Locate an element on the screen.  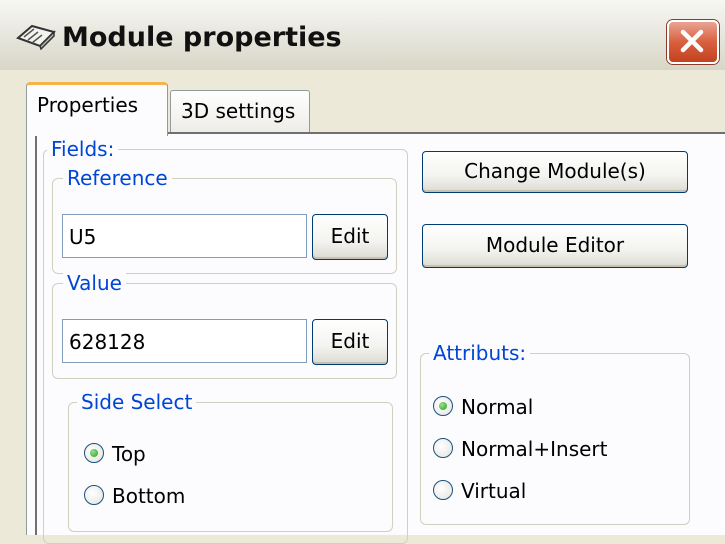
module-icon is located at coordinates (36, 36).